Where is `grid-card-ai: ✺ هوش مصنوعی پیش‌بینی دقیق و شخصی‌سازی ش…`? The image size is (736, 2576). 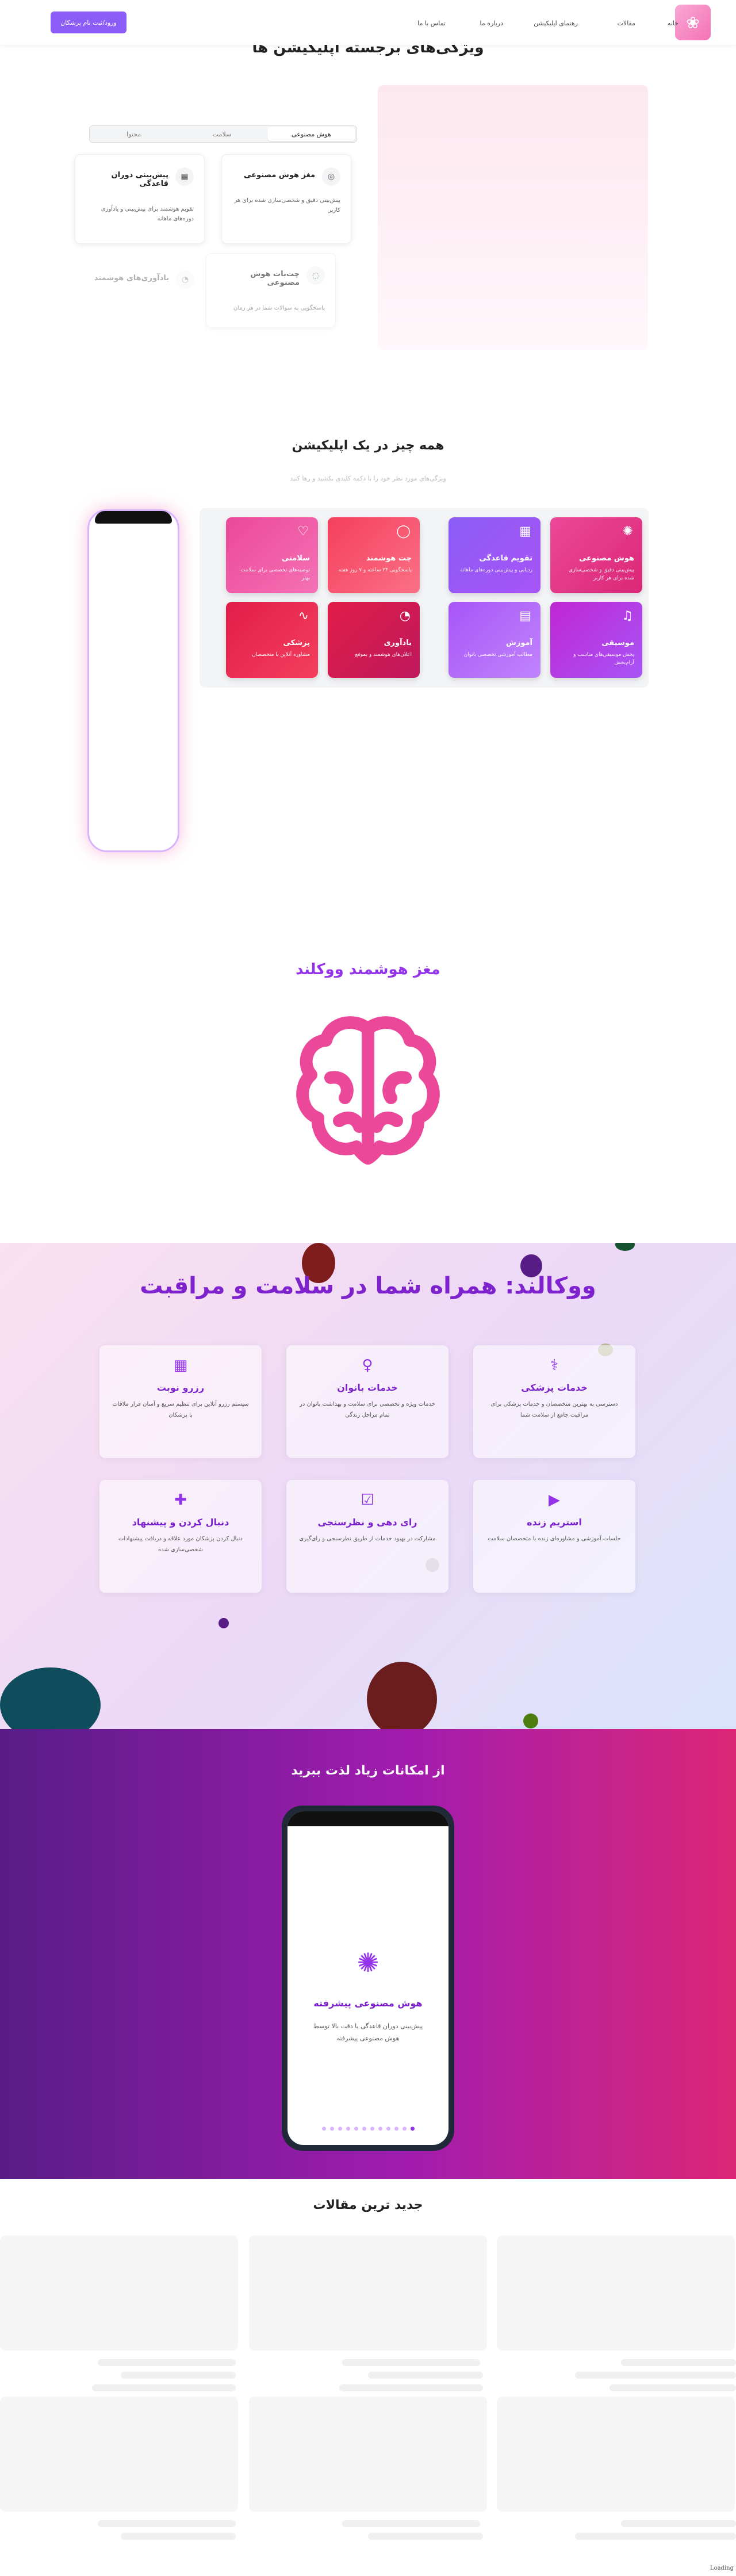
grid-card-ai: ✺ هوش مصنوعی پیش‌بینی دقیق و شخصی‌سازی ش… is located at coordinates (596, 555).